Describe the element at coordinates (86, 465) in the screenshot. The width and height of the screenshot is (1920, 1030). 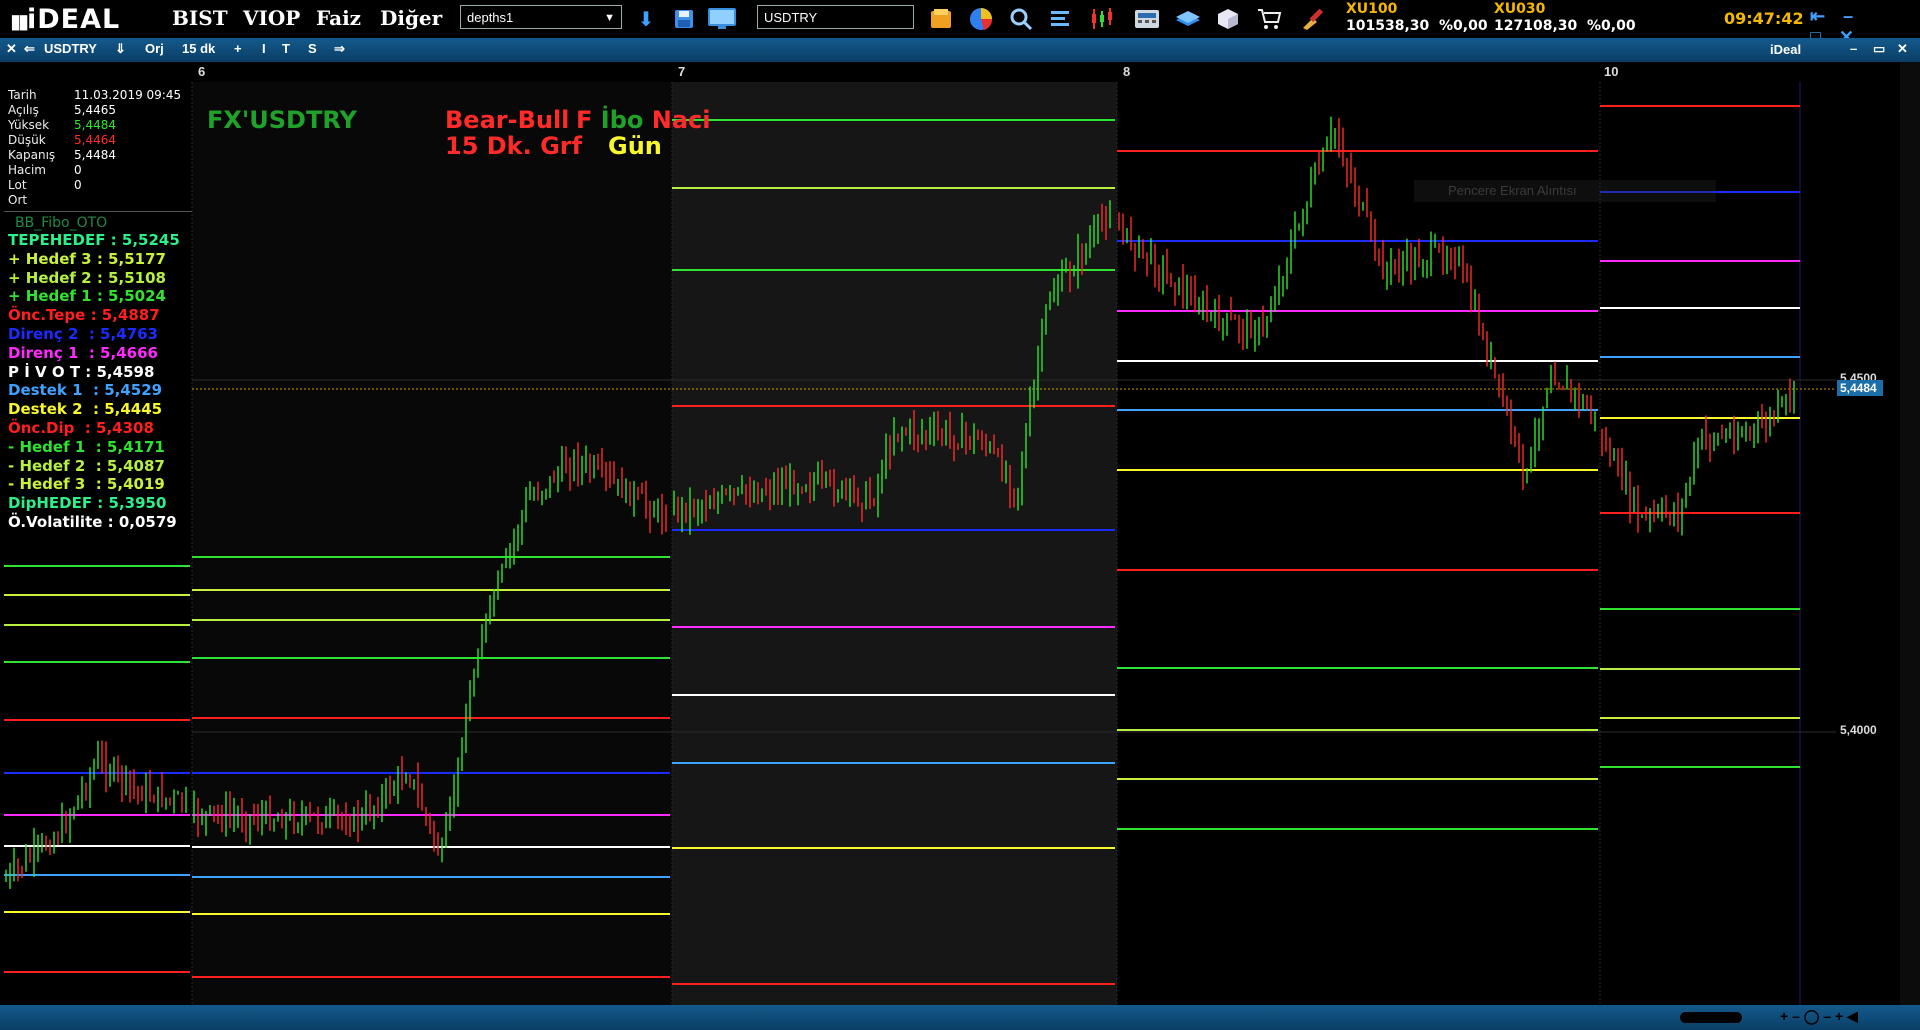
I see `fibo-level: - Hedef 2 : 5,4087` at that location.